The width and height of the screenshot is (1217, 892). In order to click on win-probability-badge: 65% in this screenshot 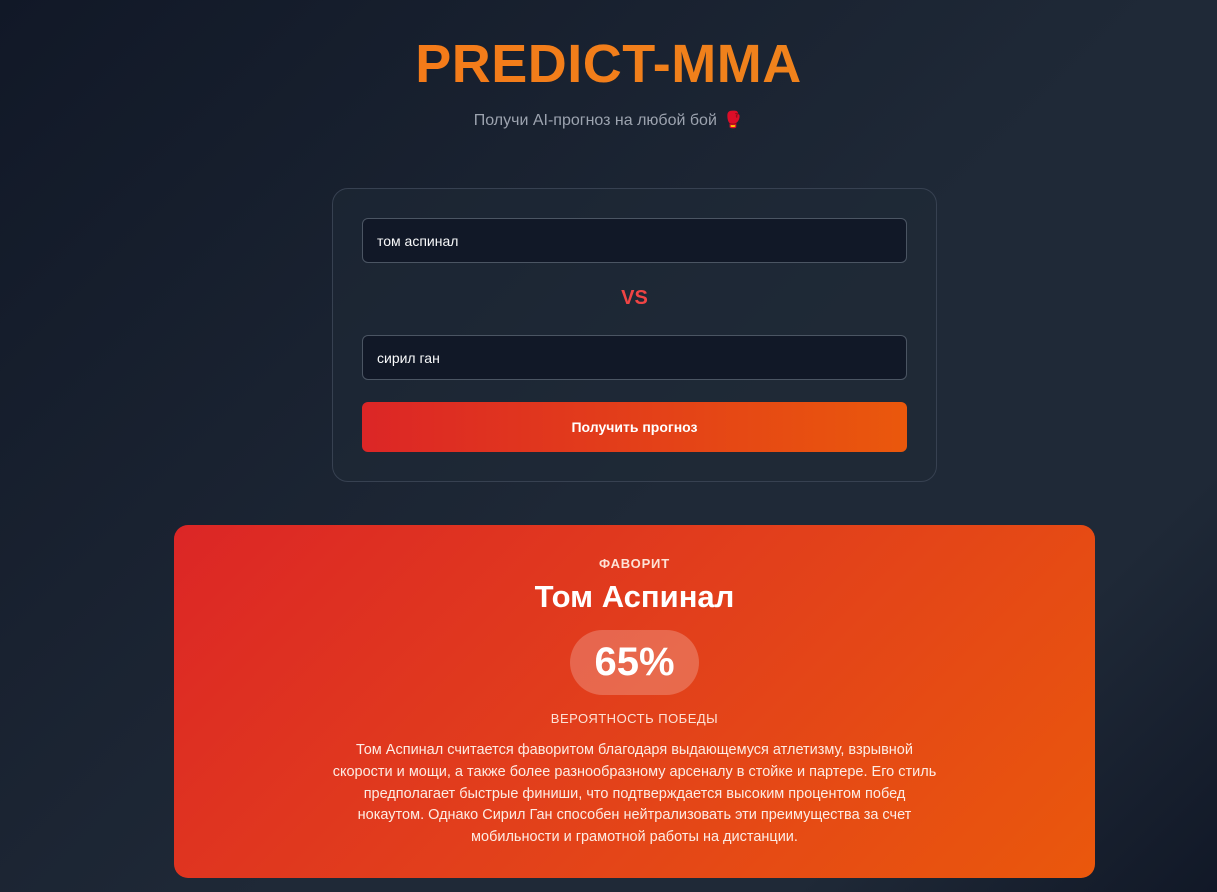, I will do `click(634, 662)`.